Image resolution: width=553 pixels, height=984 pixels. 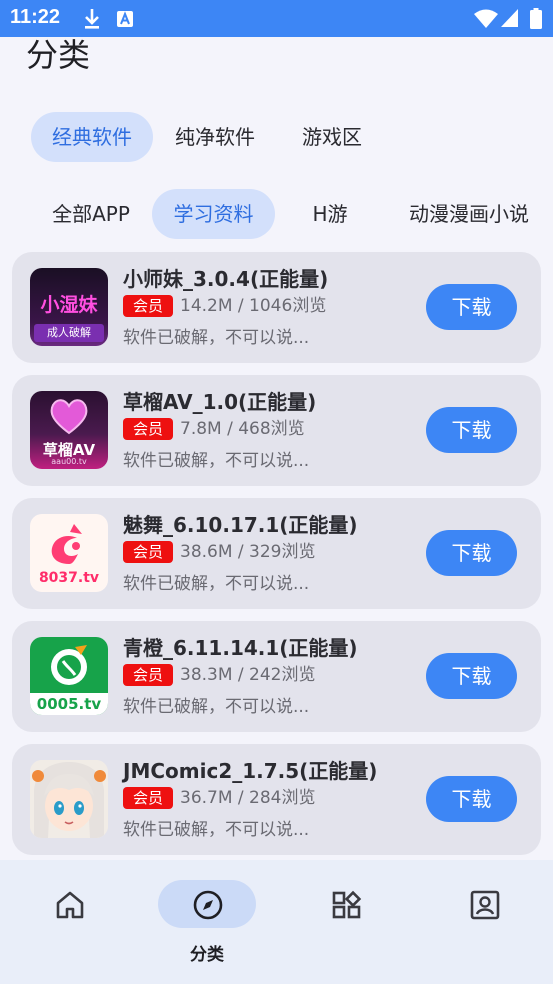 I want to click on app-name: 青橙_6.11.14.1(正能量), so click(x=240, y=648).